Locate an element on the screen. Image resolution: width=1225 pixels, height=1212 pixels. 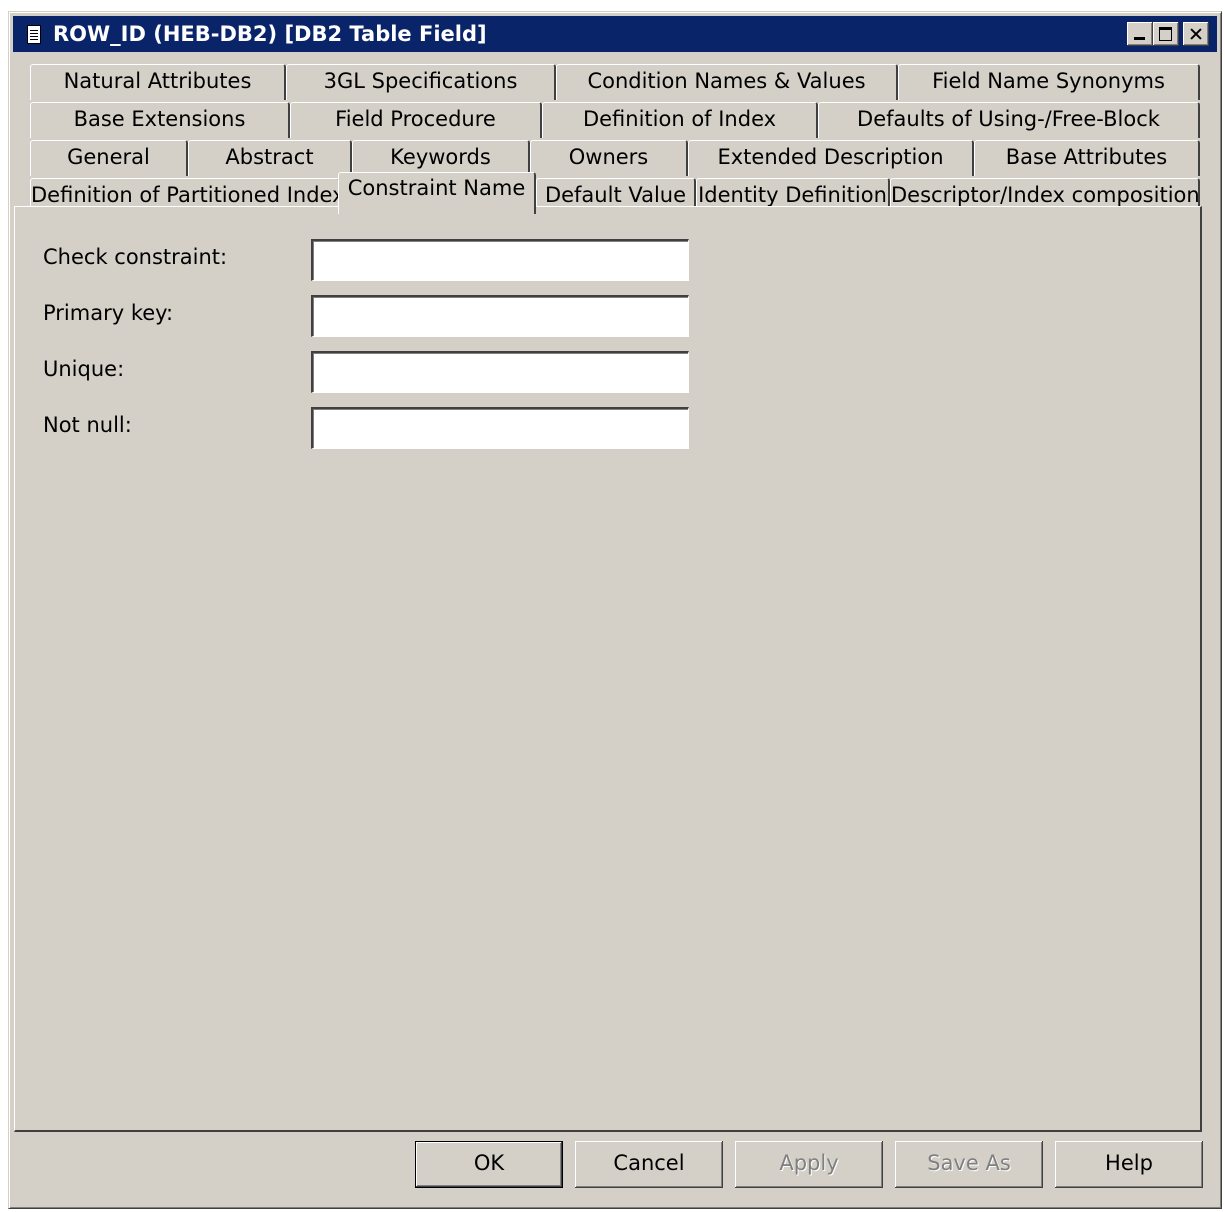
document-icon is located at coordinates (34, 34).